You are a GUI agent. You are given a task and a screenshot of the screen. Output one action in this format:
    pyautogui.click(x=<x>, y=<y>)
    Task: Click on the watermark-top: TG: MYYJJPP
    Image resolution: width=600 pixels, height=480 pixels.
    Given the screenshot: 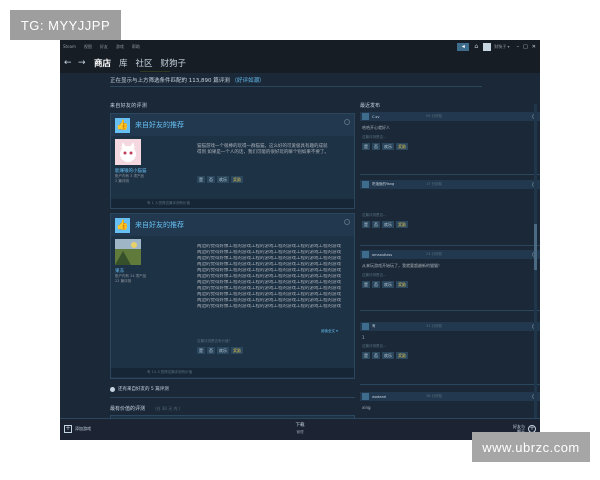 What is the action you would take?
    pyautogui.click(x=65, y=25)
    